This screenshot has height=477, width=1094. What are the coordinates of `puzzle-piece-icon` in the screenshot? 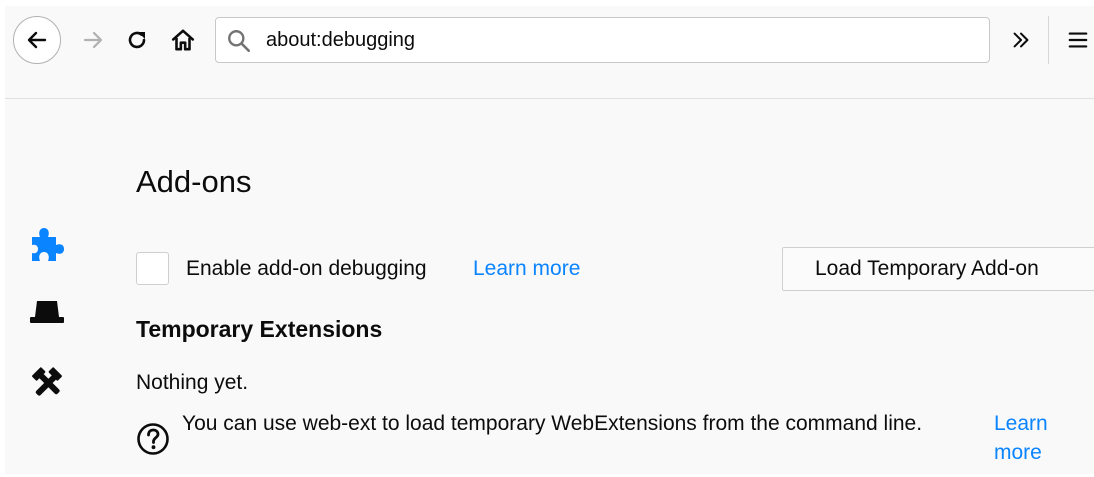 It's located at (48, 244).